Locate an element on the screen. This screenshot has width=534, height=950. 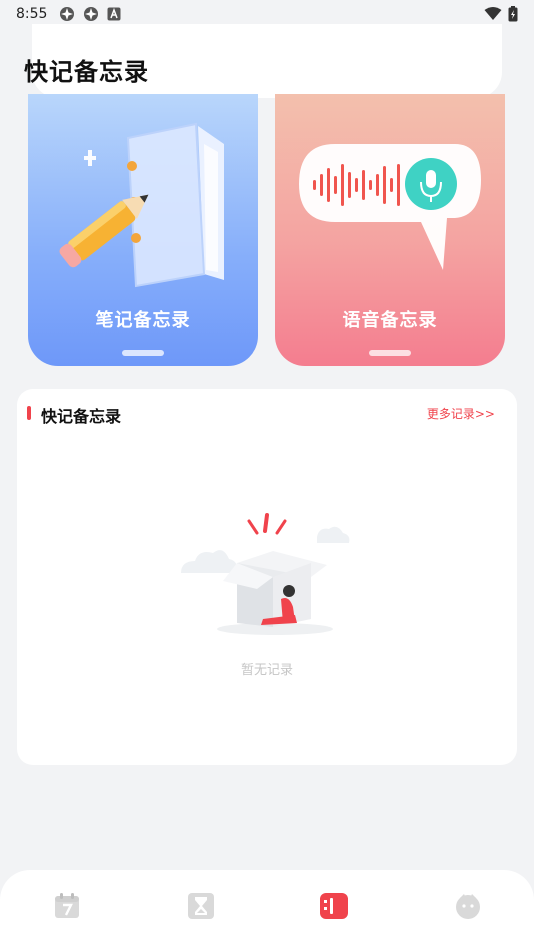
status-system-icons is located at coordinates (501, 14).